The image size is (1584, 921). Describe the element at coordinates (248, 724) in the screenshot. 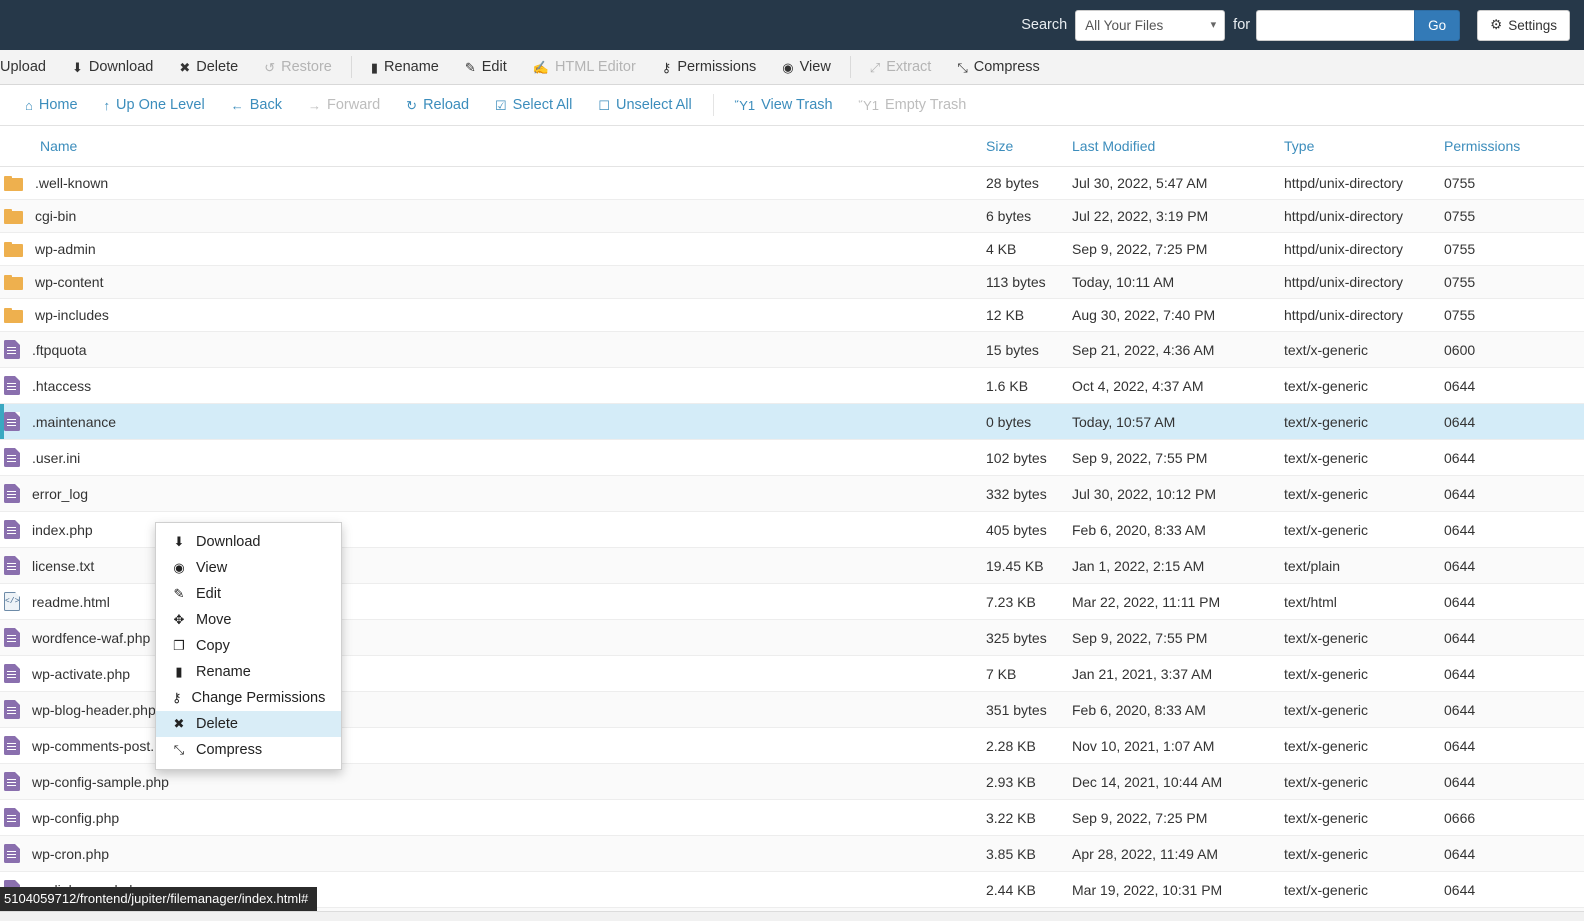

I see `context-menu-item-delete: ✖ Delete` at that location.